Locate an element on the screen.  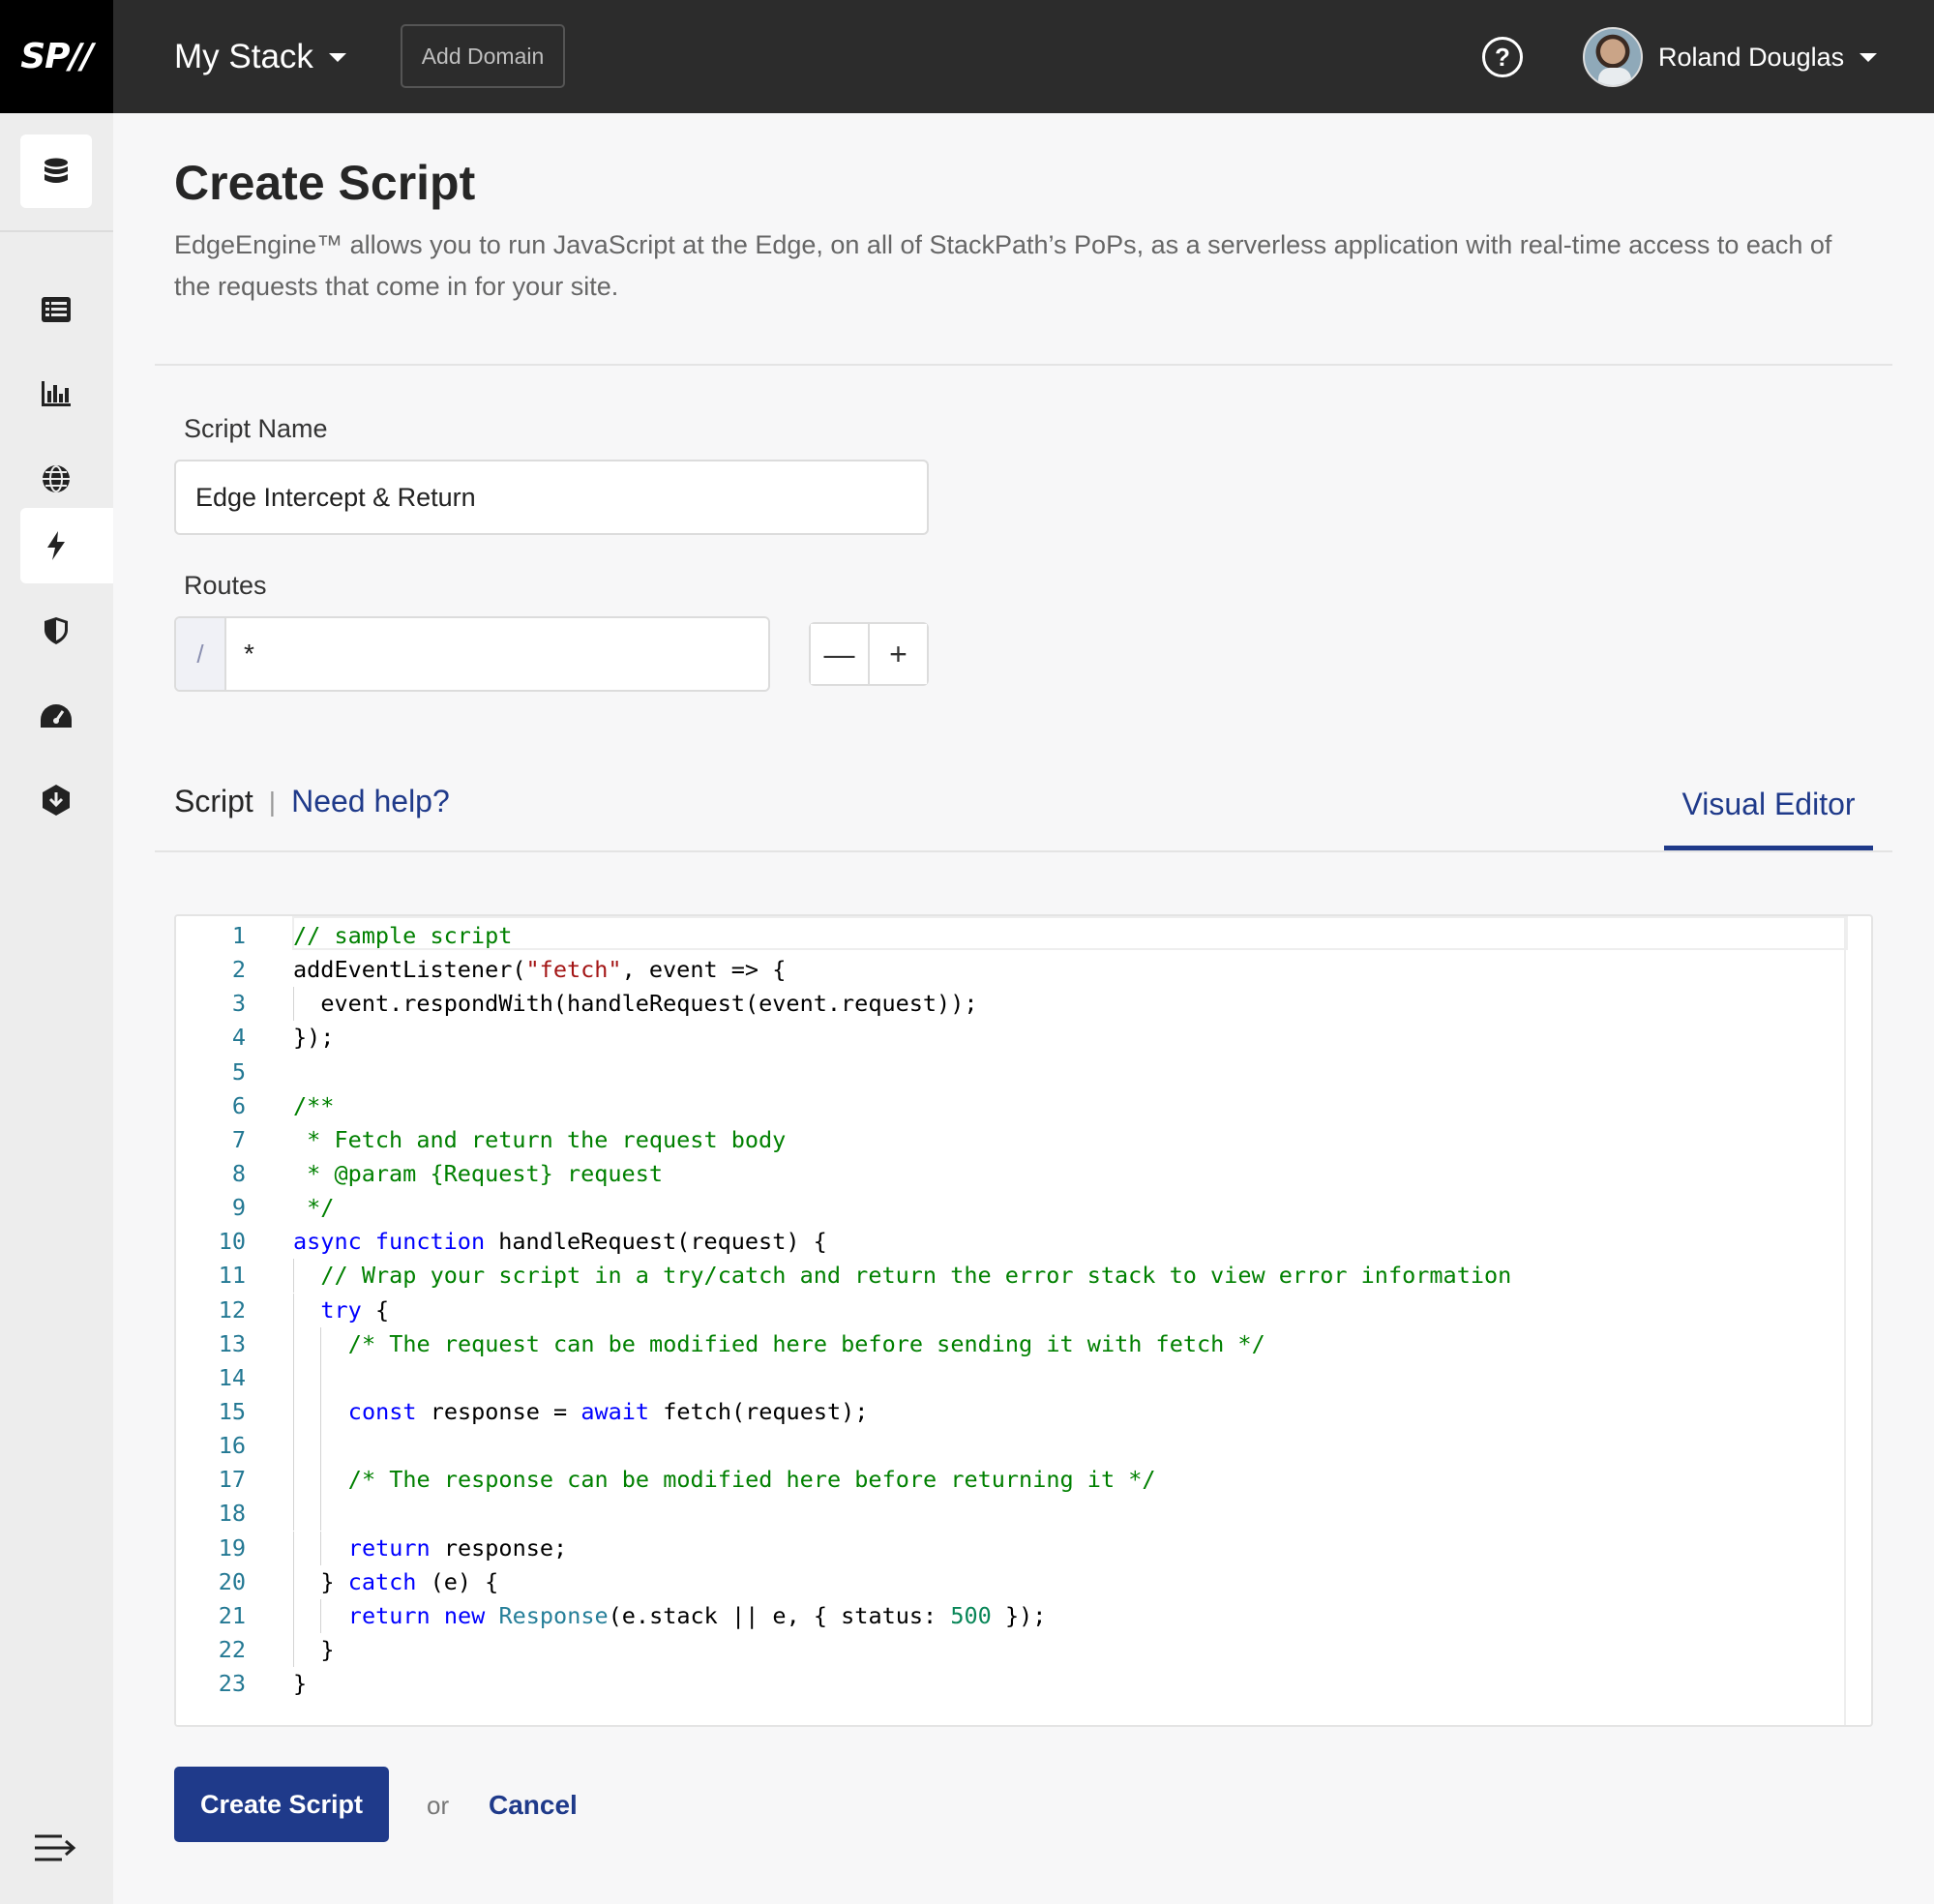
line-number: 16 is located at coordinates (232, 1446).